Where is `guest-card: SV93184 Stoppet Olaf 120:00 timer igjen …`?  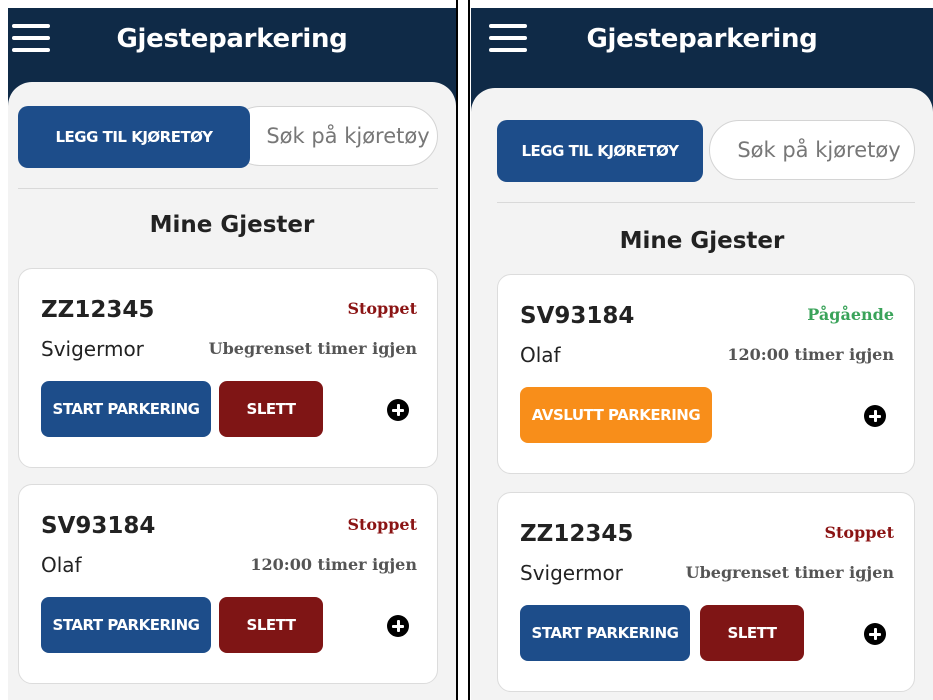 guest-card: SV93184 Stoppet Olaf 120:00 timer igjen … is located at coordinates (228, 584).